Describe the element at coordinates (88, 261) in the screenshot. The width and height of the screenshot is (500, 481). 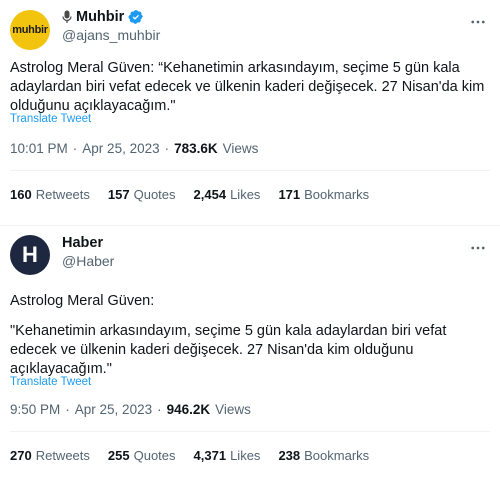
I see `author-handle: @Haber` at that location.